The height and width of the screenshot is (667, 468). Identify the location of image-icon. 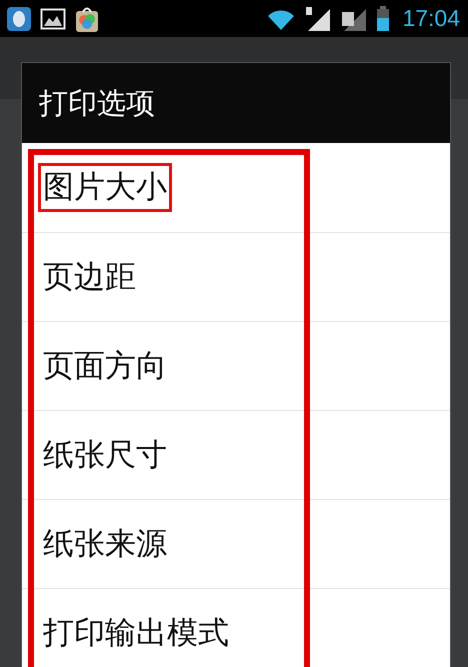
(53, 18).